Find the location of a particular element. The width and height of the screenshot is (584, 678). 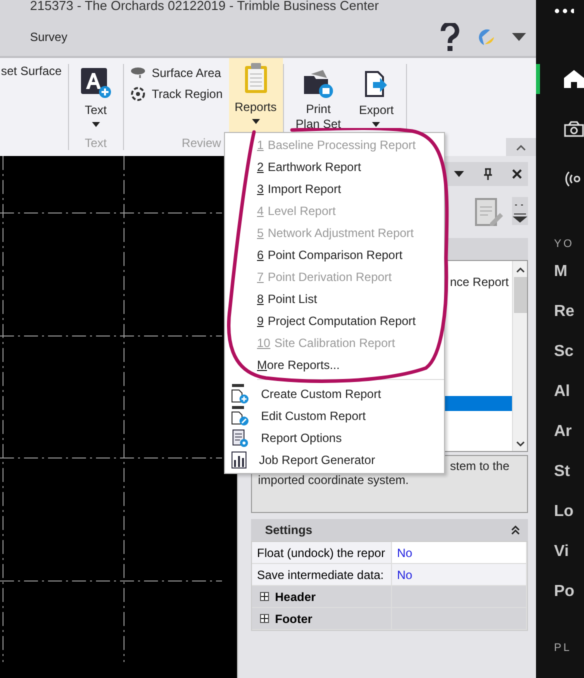

flower-icon is located at coordinates (138, 94).